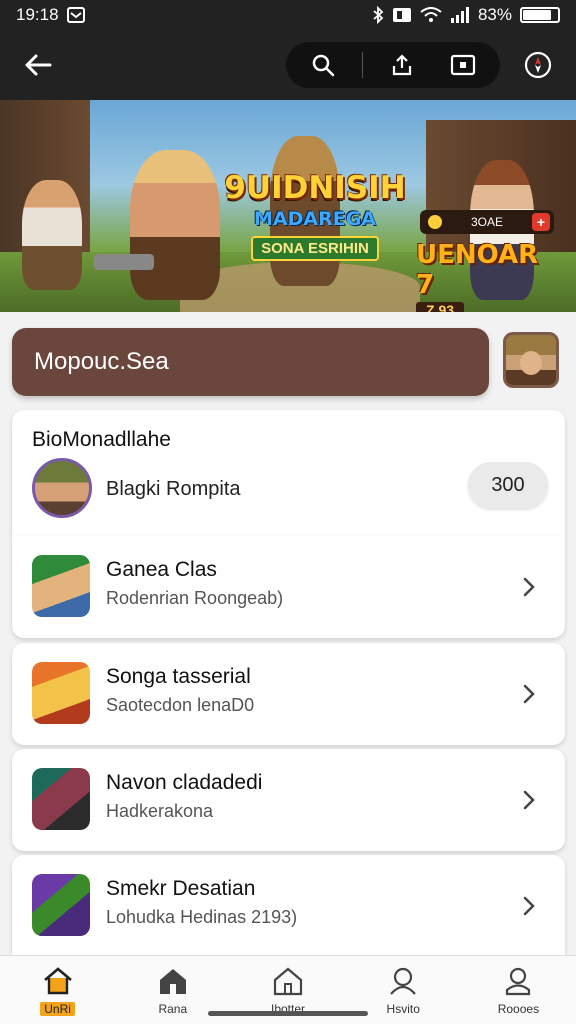 The height and width of the screenshot is (1024, 576). I want to click on cast-icon, so click(463, 65).